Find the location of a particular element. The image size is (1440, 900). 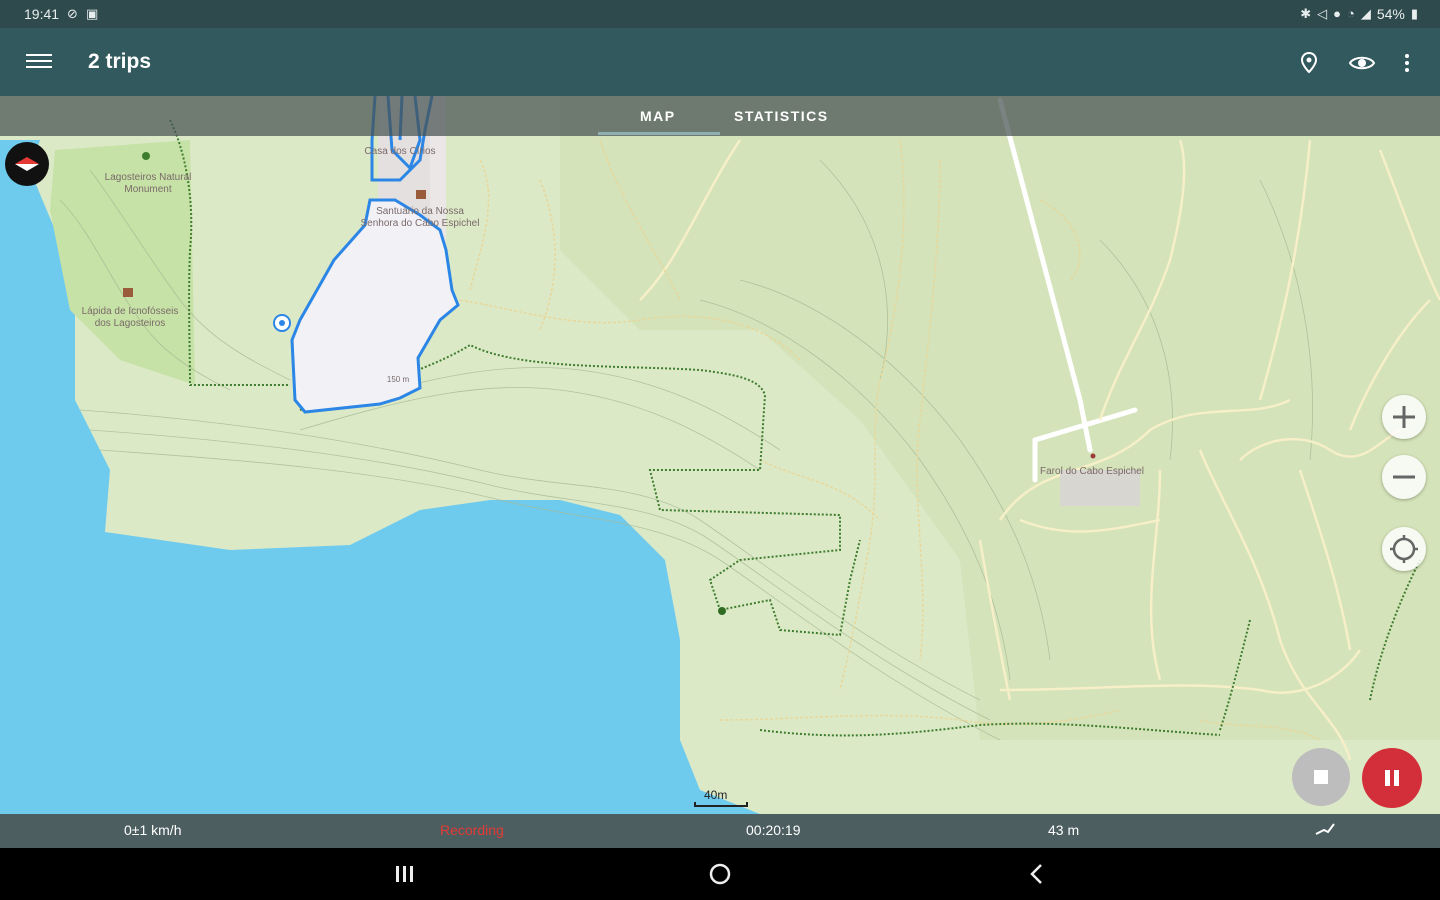

tab-map: MAP is located at coordinates (658, 116).